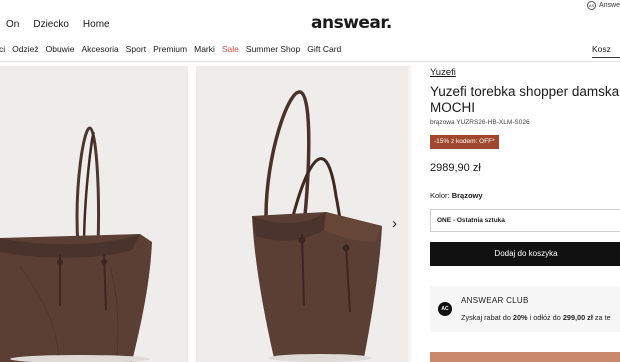 The height and width of the screenshot is (362, 620). Describe the element at coordinates (51, 24) in the screenshot. I see `nav-link-dziecko: Dziecko` at that location.